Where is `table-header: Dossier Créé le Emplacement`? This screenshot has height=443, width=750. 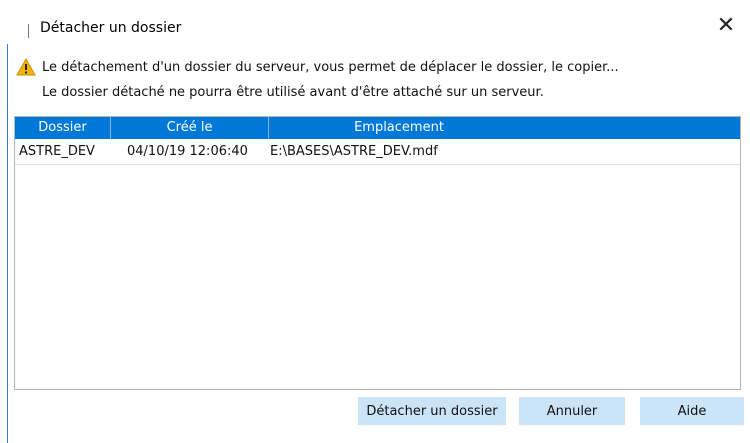
table-header: Dossier Créé le Emplacement is located at coordinates (377, 128).